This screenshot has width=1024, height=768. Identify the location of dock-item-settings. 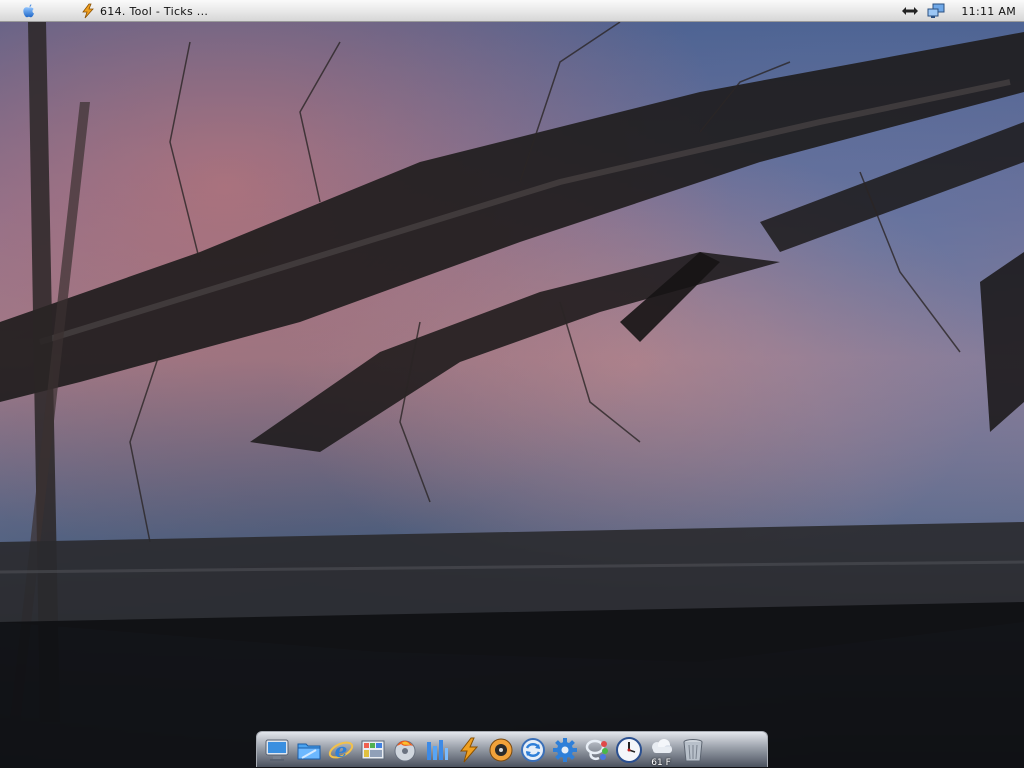
(565, 750).